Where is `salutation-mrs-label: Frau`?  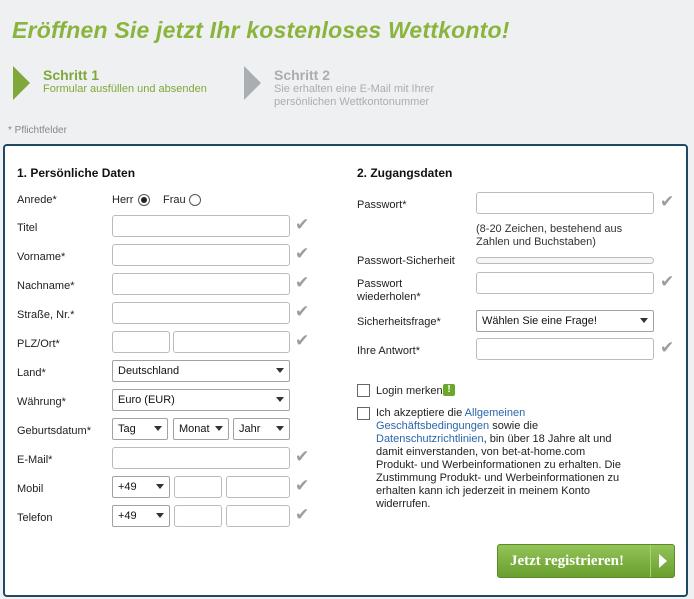
salutation-mrs-label: Frau is located at coordinates (174, 200).